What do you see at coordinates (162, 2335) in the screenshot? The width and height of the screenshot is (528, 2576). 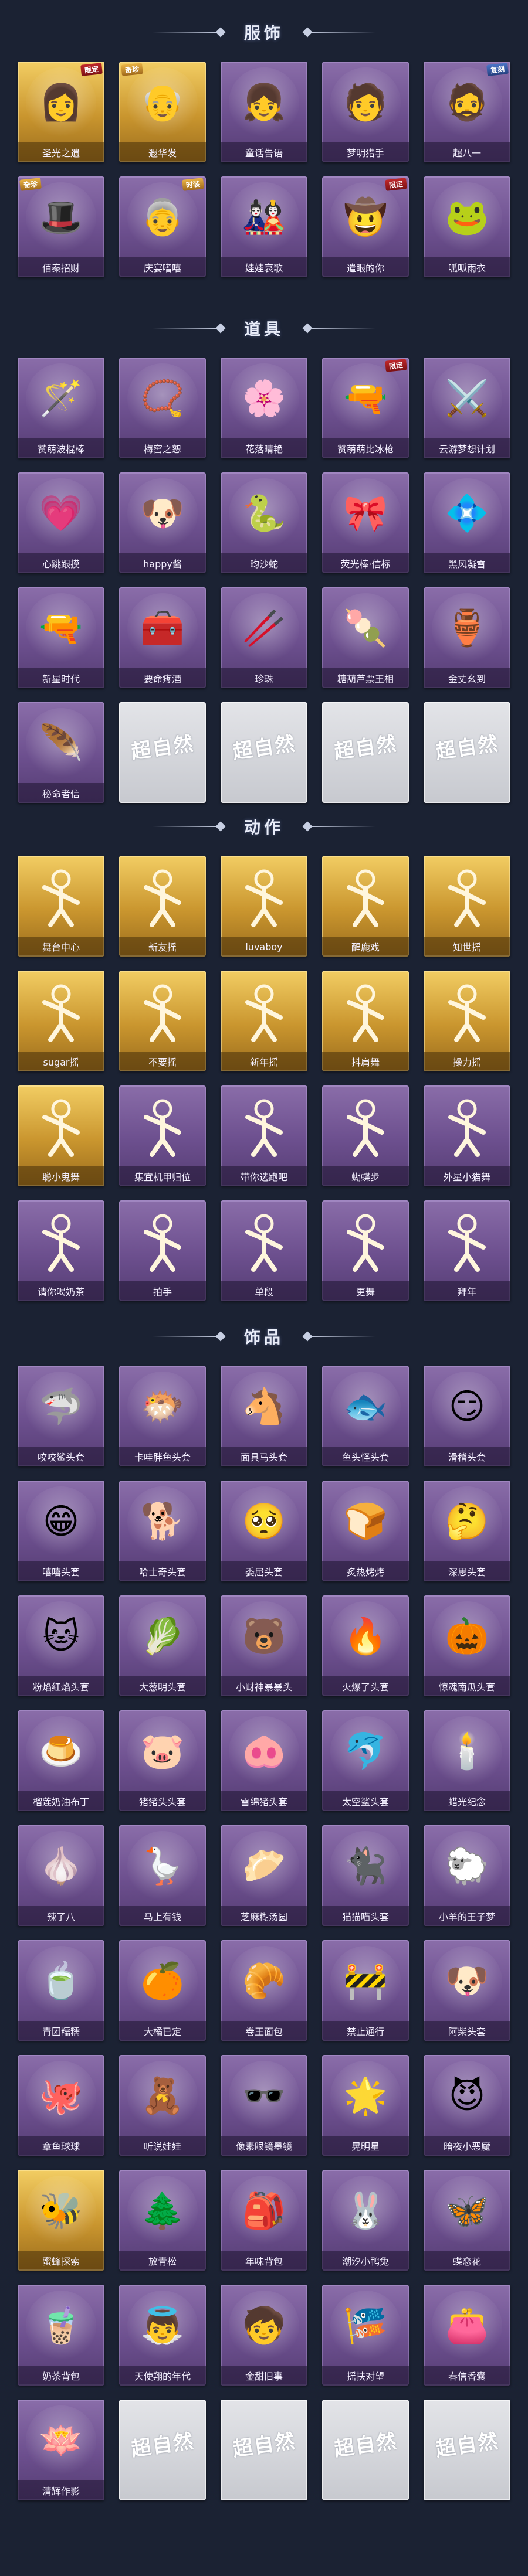 I see `item-card: 👼 天使翔的年代` at bounding box center [162, 2335].